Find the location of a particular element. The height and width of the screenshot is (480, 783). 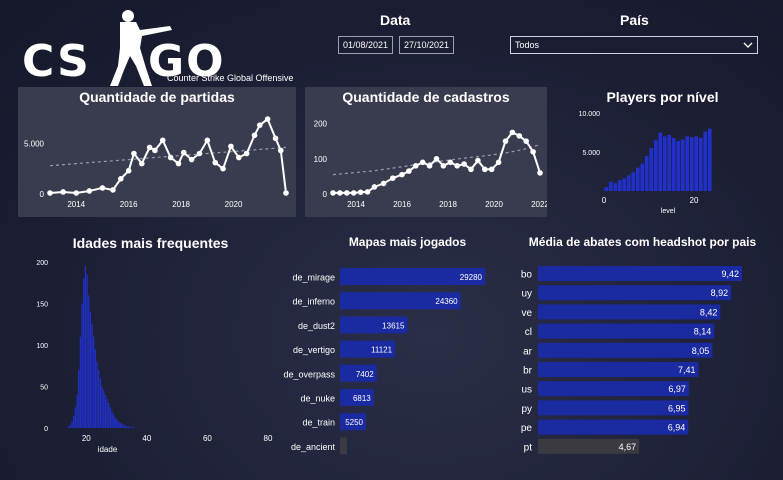

date-end-input: 27/10/2021 is located at coordinates (427, 45).